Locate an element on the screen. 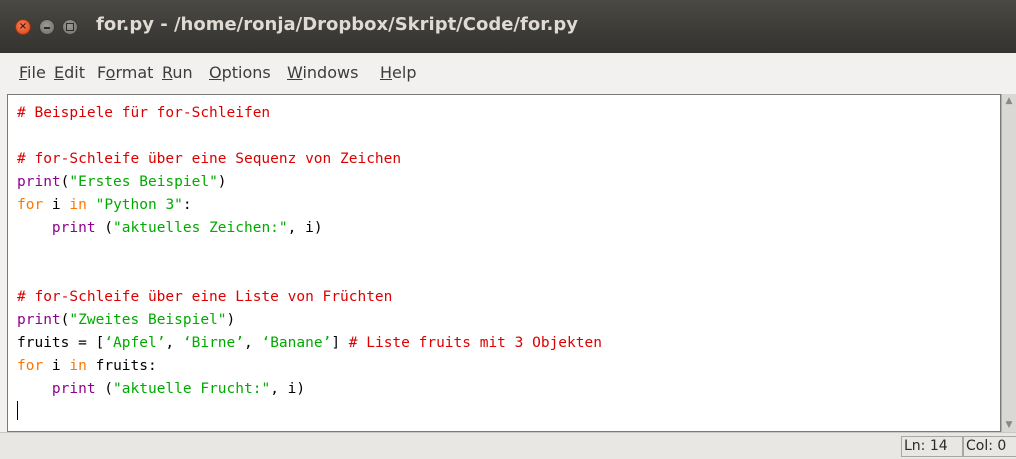 This screenshot has width=1016, height=459. code-token: fruits = [ is located at coordinates (61, 343).